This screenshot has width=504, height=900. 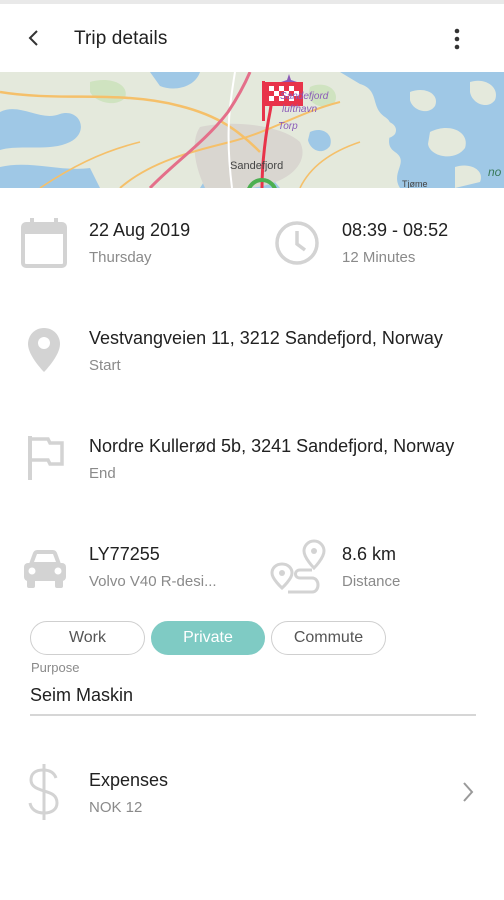 I want to click on map-label-airport-1: Sandefjord, so click(x=304, y=96).